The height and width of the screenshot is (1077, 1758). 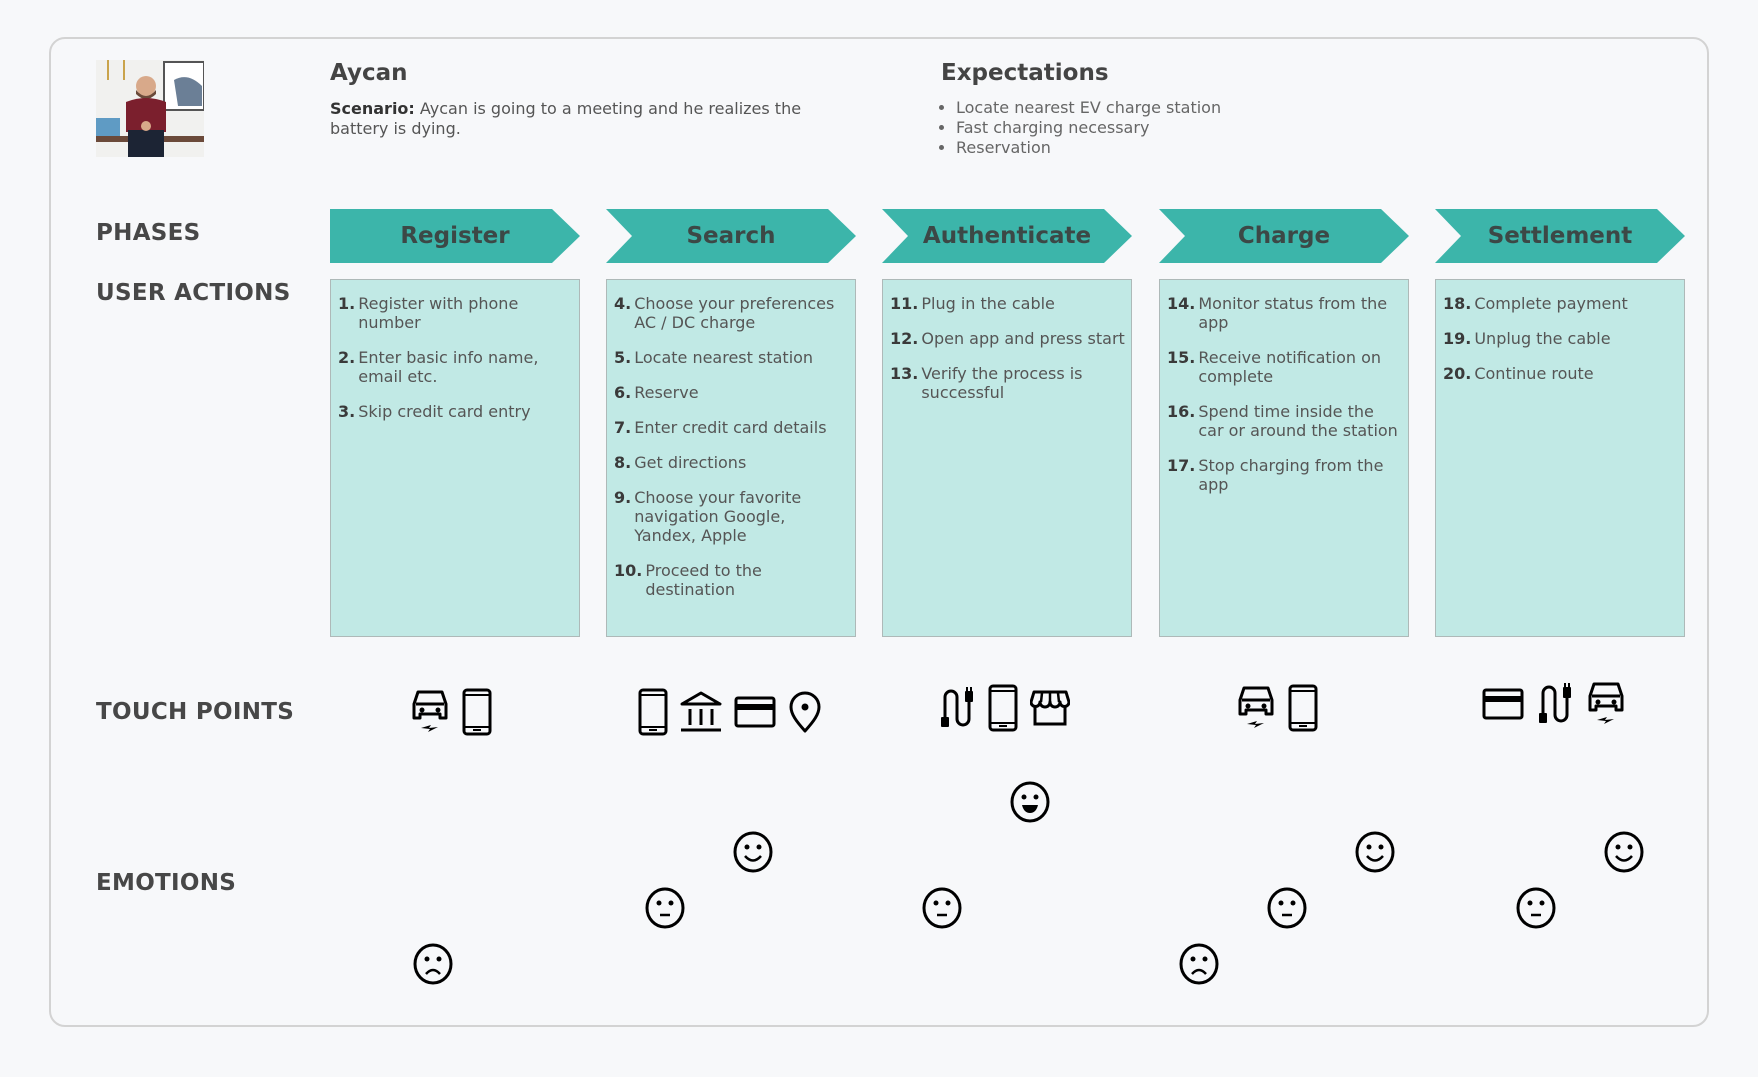 What do you see at coordinates (904, 303) in the screenshot?
I see `action-number: 11.` at bounding box center [904, 303].